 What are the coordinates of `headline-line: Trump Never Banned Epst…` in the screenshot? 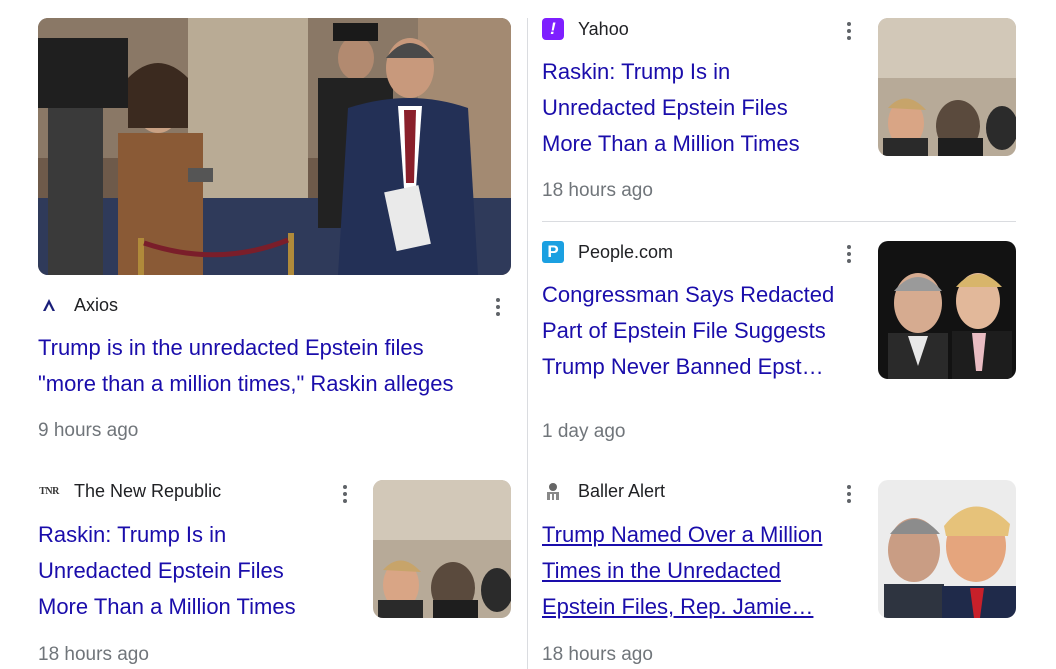 It's located at (703, 367).